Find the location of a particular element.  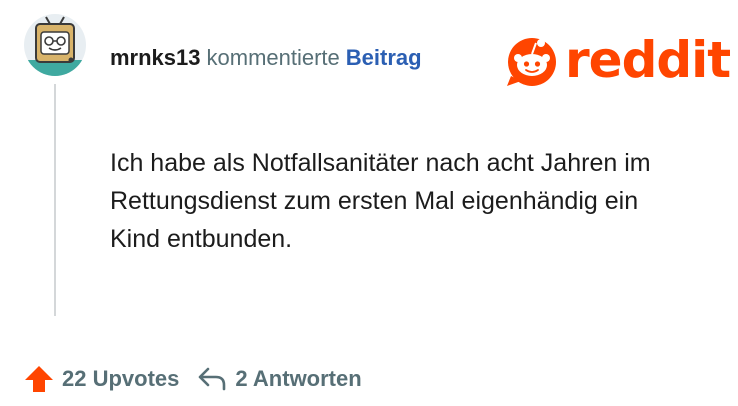

post-link: Beitrag is located at coordinates (384, 57).